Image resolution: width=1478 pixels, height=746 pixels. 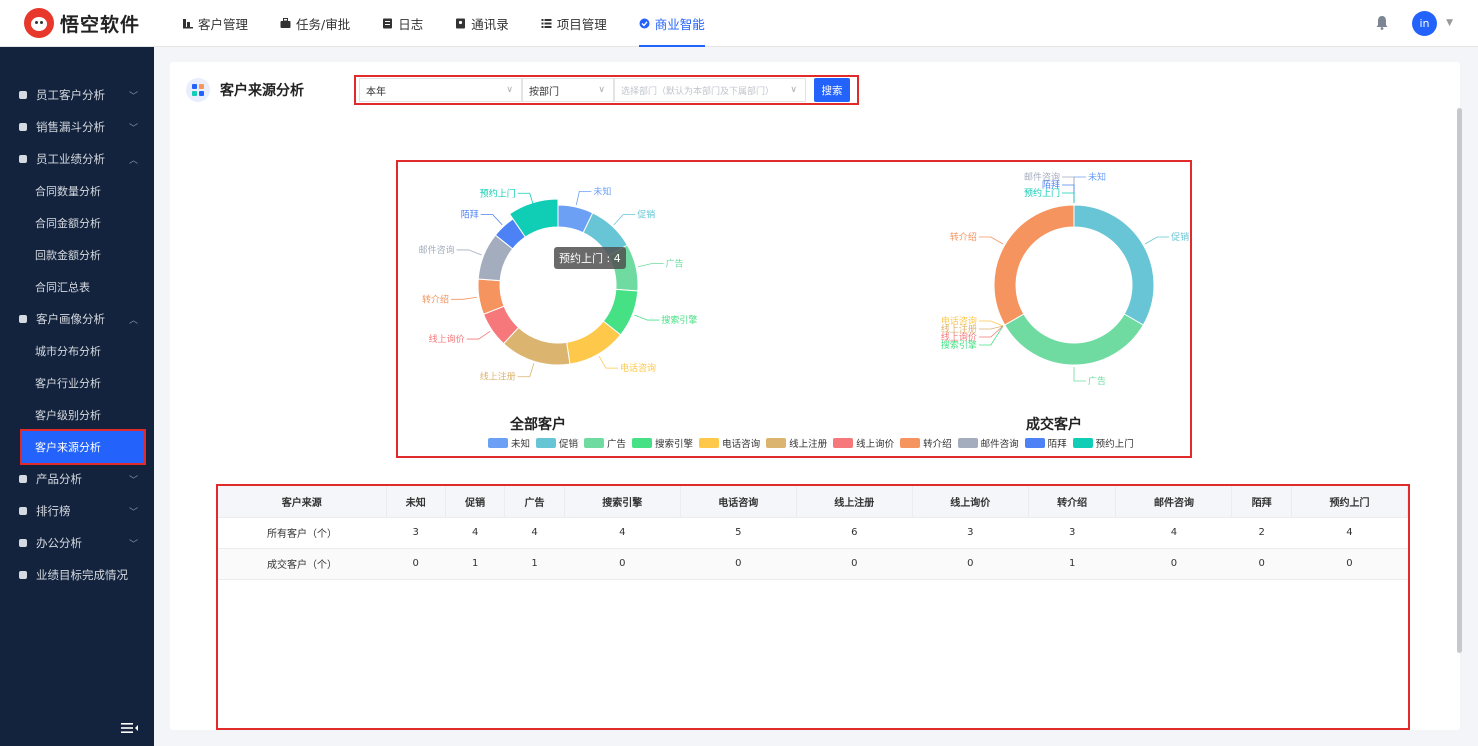 What do you see at coordinates (77, 223) in the screenshot?
I see `sidebar-subitem: 合同金额分析` at bounding box center [77, 223].